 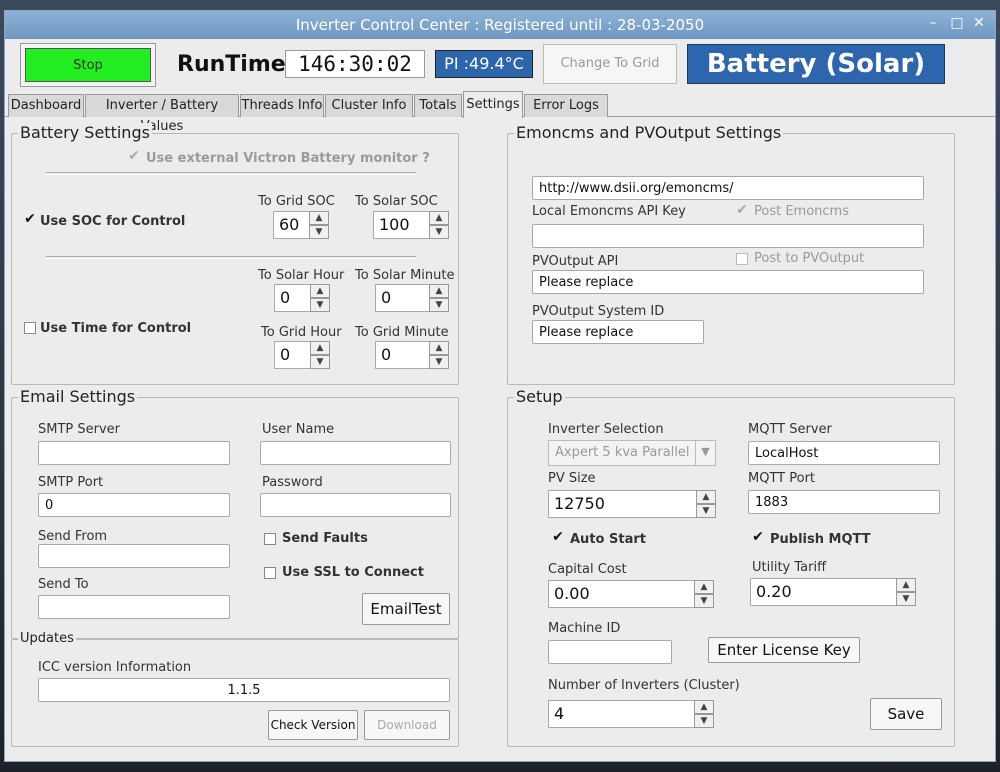 I want to click on tab-dashboard: Dashboard, so click(x=46, y=105).